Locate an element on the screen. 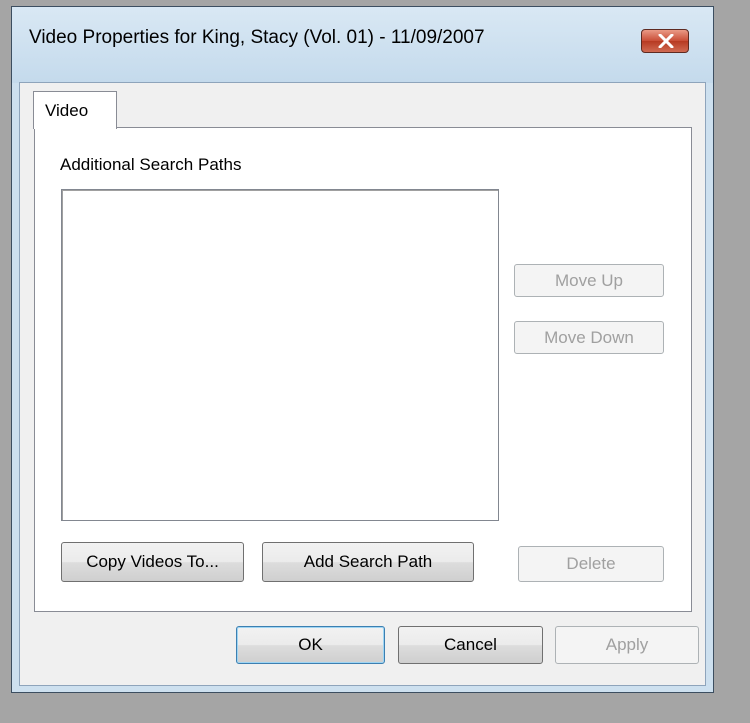 The width and height of the screenshot is (750, 723). tab-video: Video is located at coordinates (75, 110).